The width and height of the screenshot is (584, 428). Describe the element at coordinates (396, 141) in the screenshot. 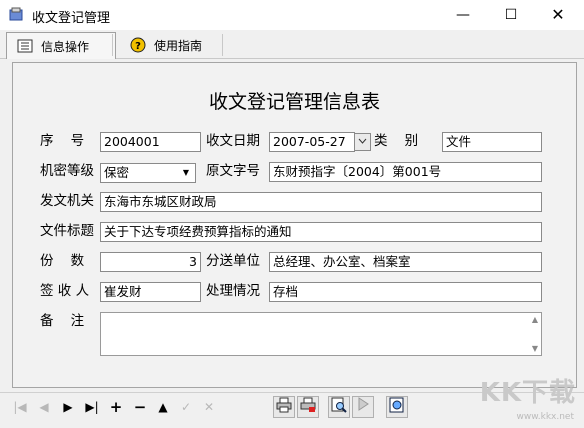

I see `category-label: 类 别` at that location.